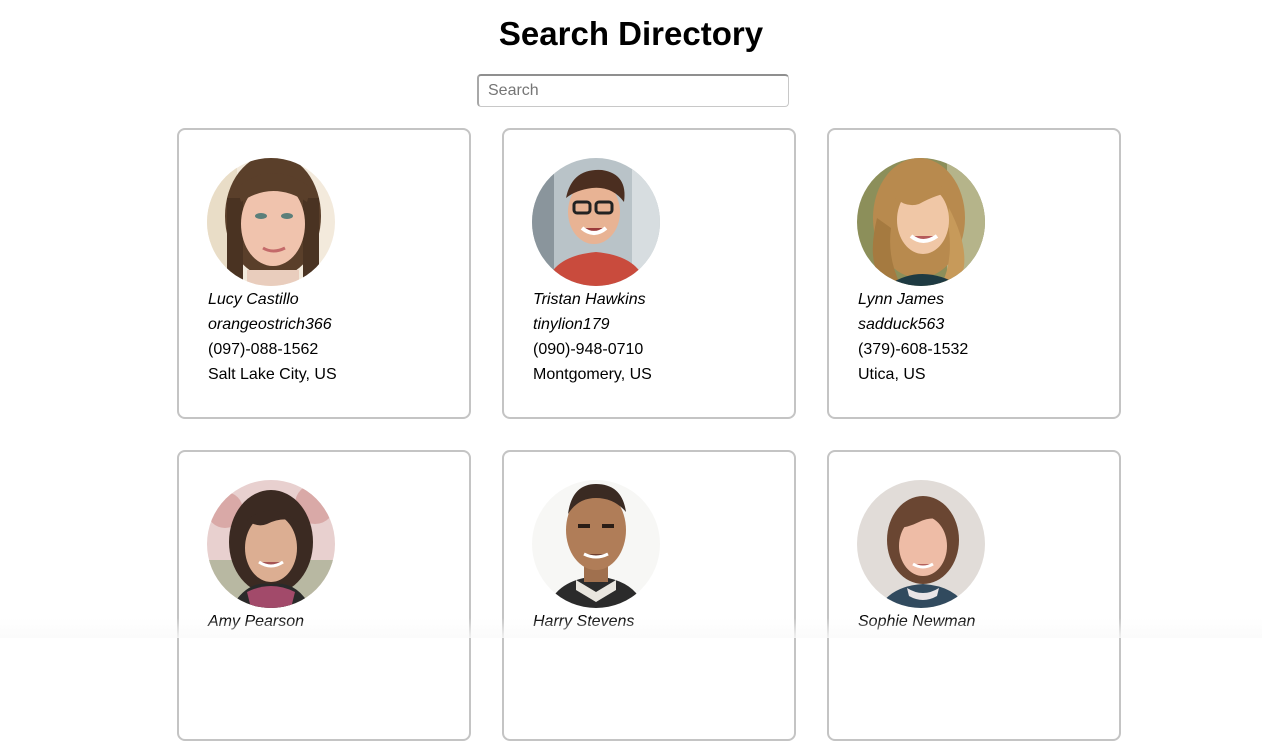 The height and width of the screenshot is (741, 1262). I want to click on employee-name: Lucy Castillo, so click(253, 299).